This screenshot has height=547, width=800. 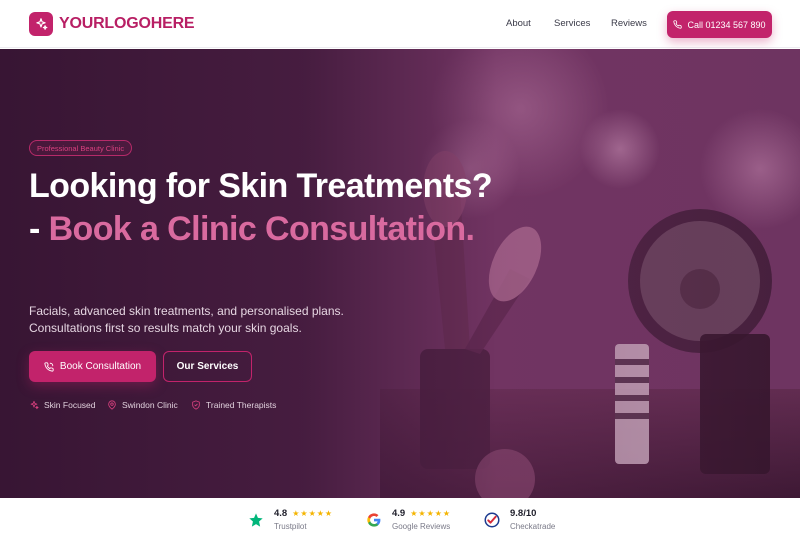 What do you see at coordinates (289, 519) in the screenshot?
I see `review-trustpilot: 4.8 ★★★★★ Trustpilot` at bounding box center [289, 519].